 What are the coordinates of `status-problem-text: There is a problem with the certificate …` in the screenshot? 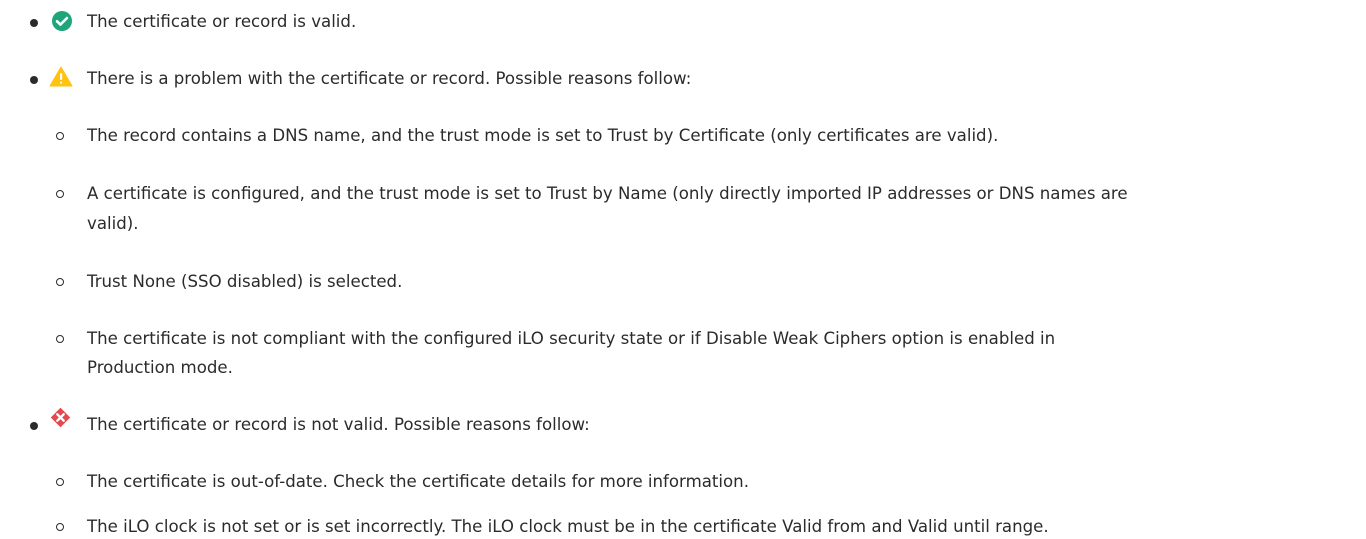 It's located at (389, 78).